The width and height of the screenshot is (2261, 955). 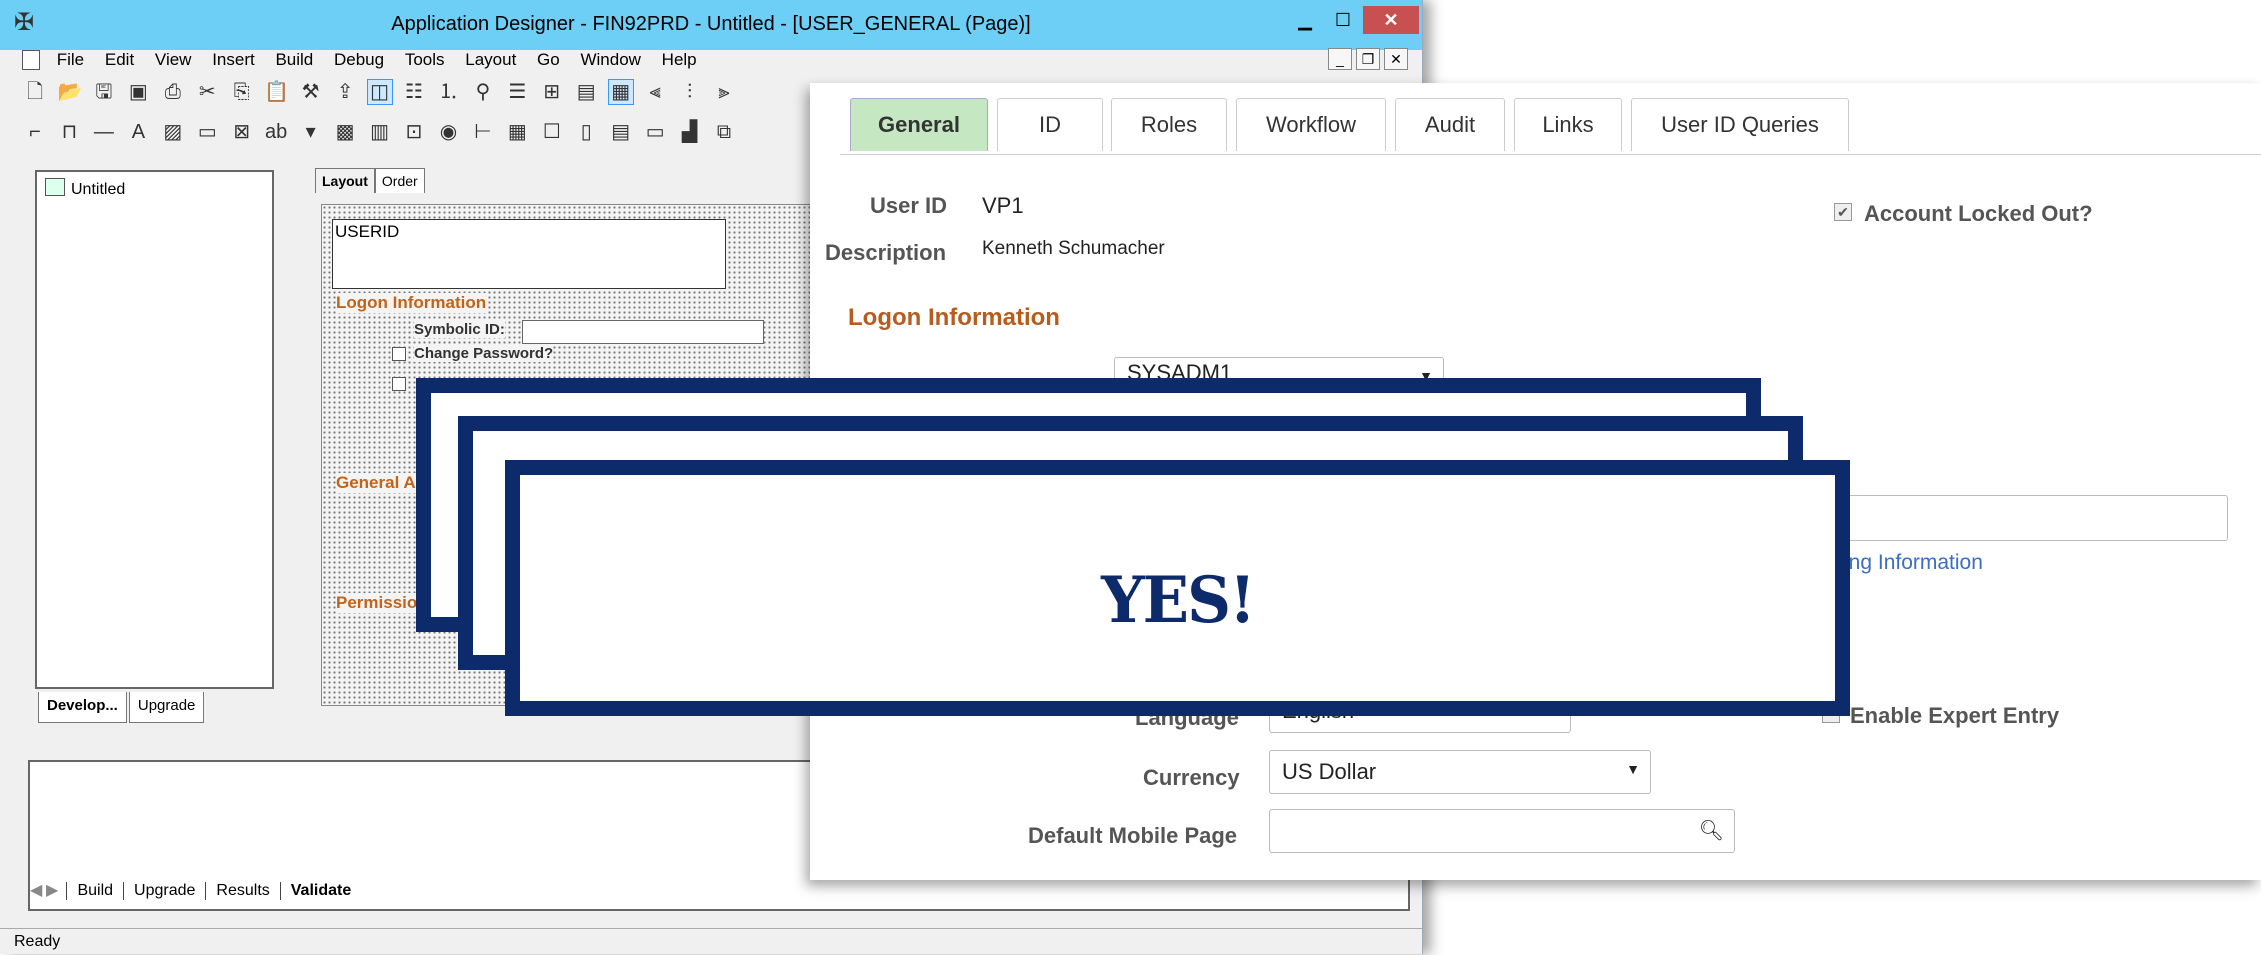 I want to click on scroll-bar-icon: ▯, so click(x=586, y=132).